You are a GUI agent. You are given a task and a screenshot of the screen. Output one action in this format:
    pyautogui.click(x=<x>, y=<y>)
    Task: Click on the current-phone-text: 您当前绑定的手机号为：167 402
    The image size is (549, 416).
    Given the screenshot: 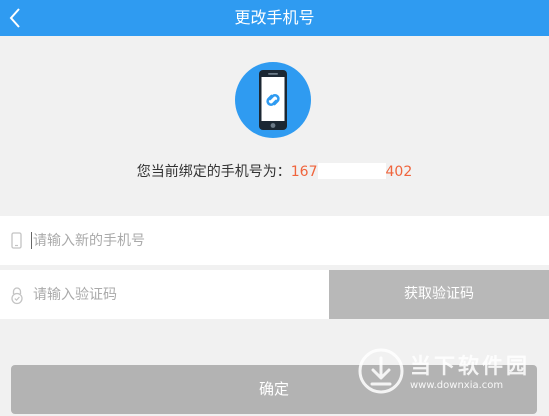 What is the action you would take?
    pyautogui.click(x=274, y=172)
    